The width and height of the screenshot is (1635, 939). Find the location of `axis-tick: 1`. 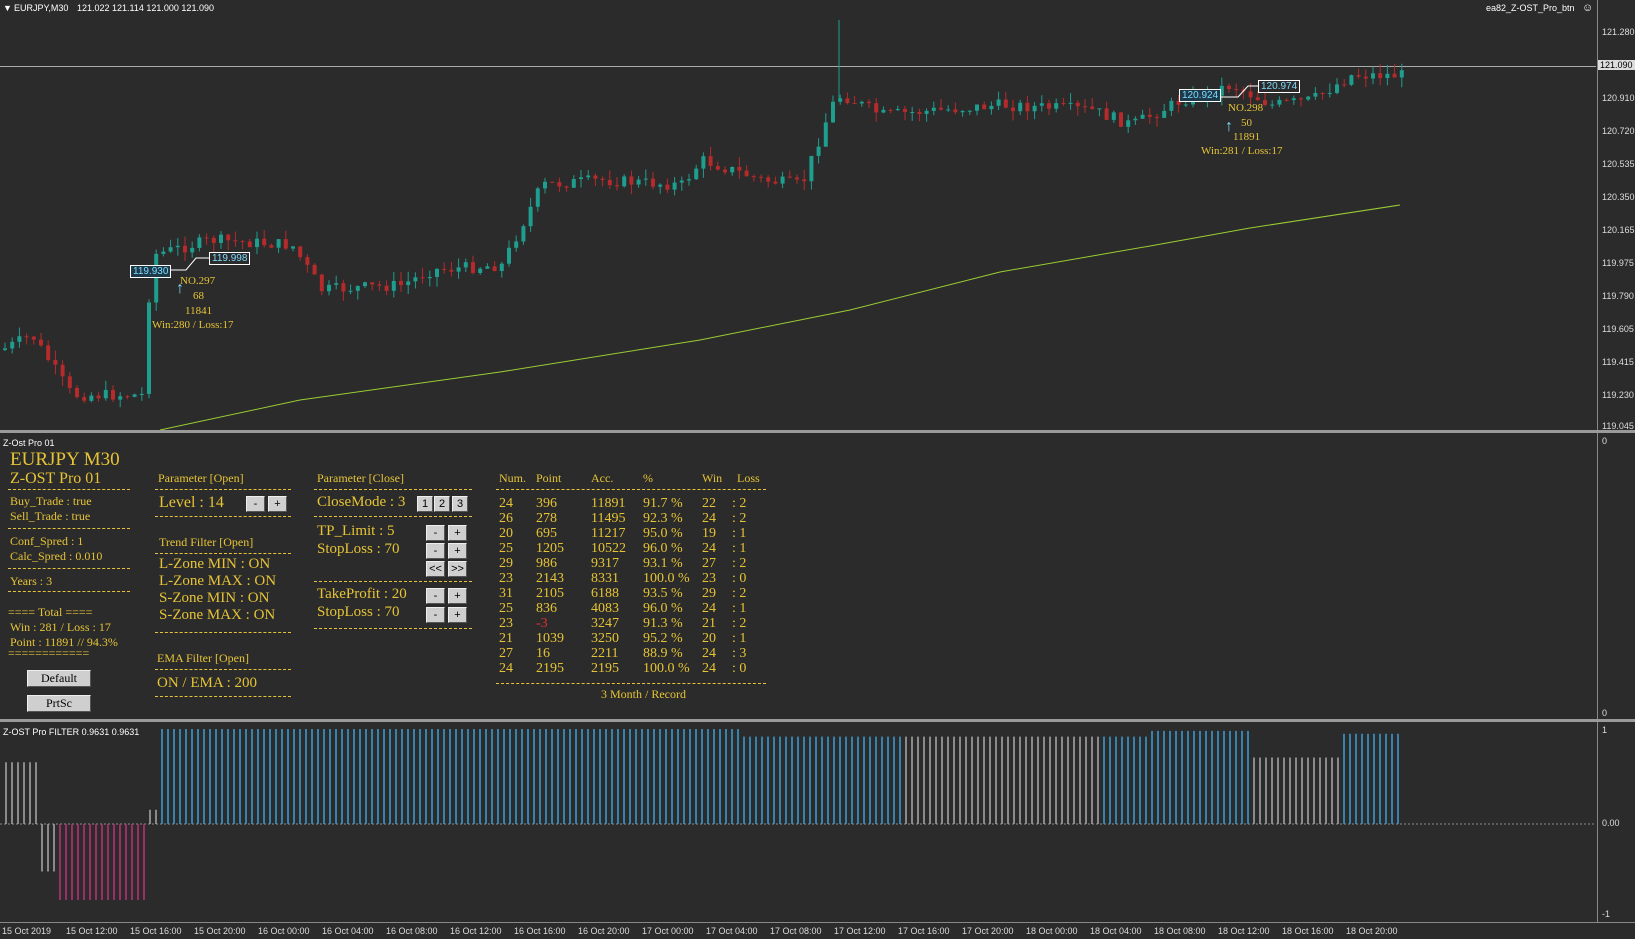

axis-tick: 1 is located at coordinates (1605, 730).